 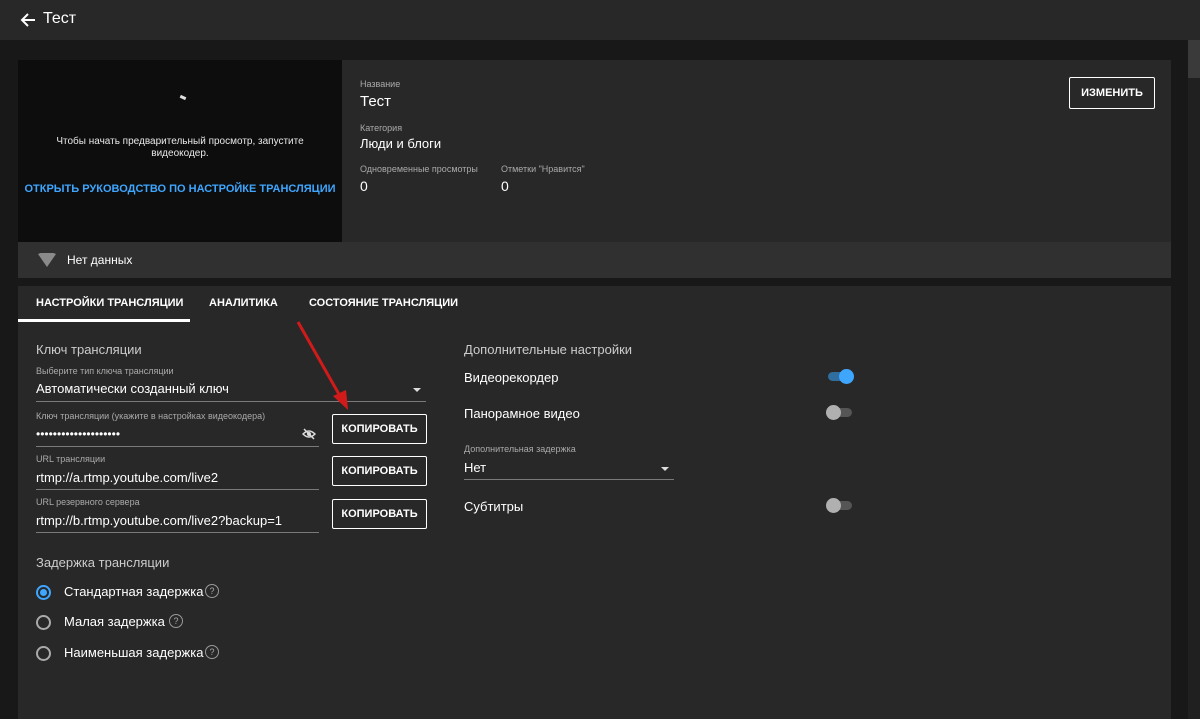 What do you see at coordinates (243, 303) in the screenshot?
I see `tab-analytics: АНАЛИТИКА` at bounding box center [243, 303].